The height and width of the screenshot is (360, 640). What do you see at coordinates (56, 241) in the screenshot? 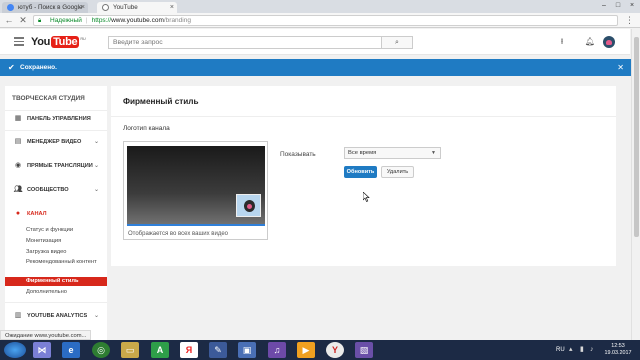
I see `sidebar-subitem-monetization: Монетизация` at bounding box center [56, 241].